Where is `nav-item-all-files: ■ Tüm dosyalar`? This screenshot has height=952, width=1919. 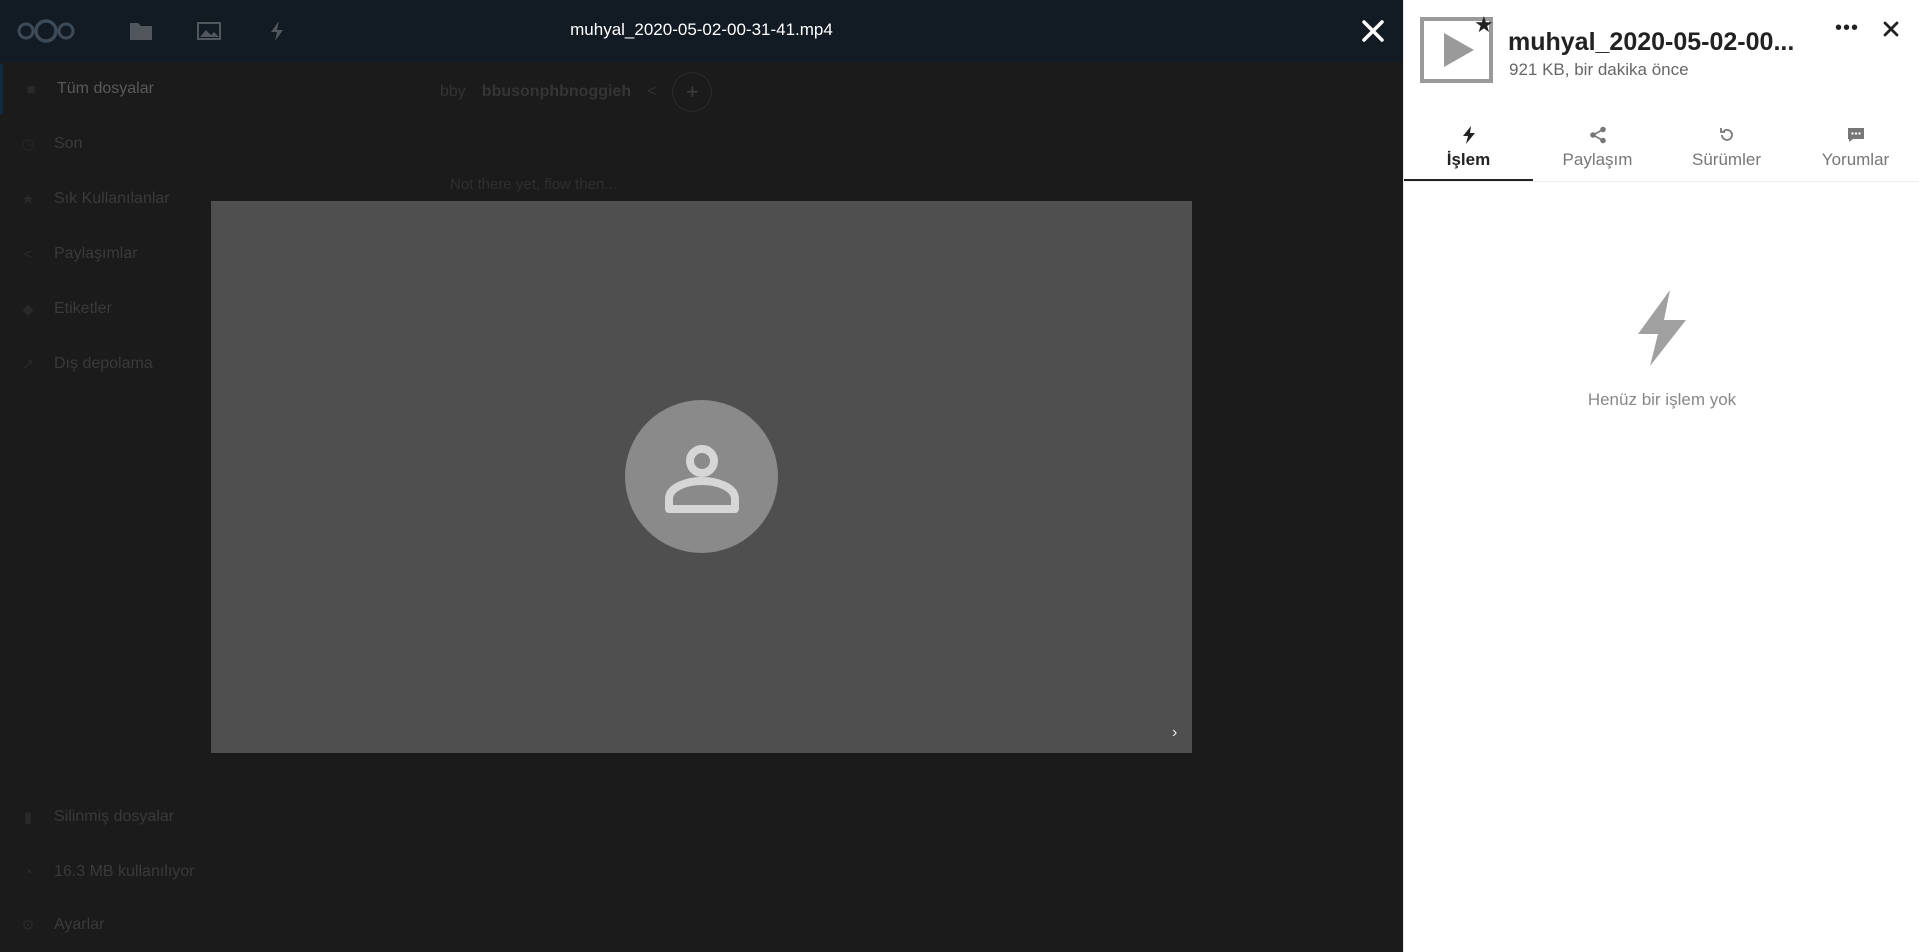
nav-item-all-files: ■ Tüm dosyalar is located at coordinates (210, 89).